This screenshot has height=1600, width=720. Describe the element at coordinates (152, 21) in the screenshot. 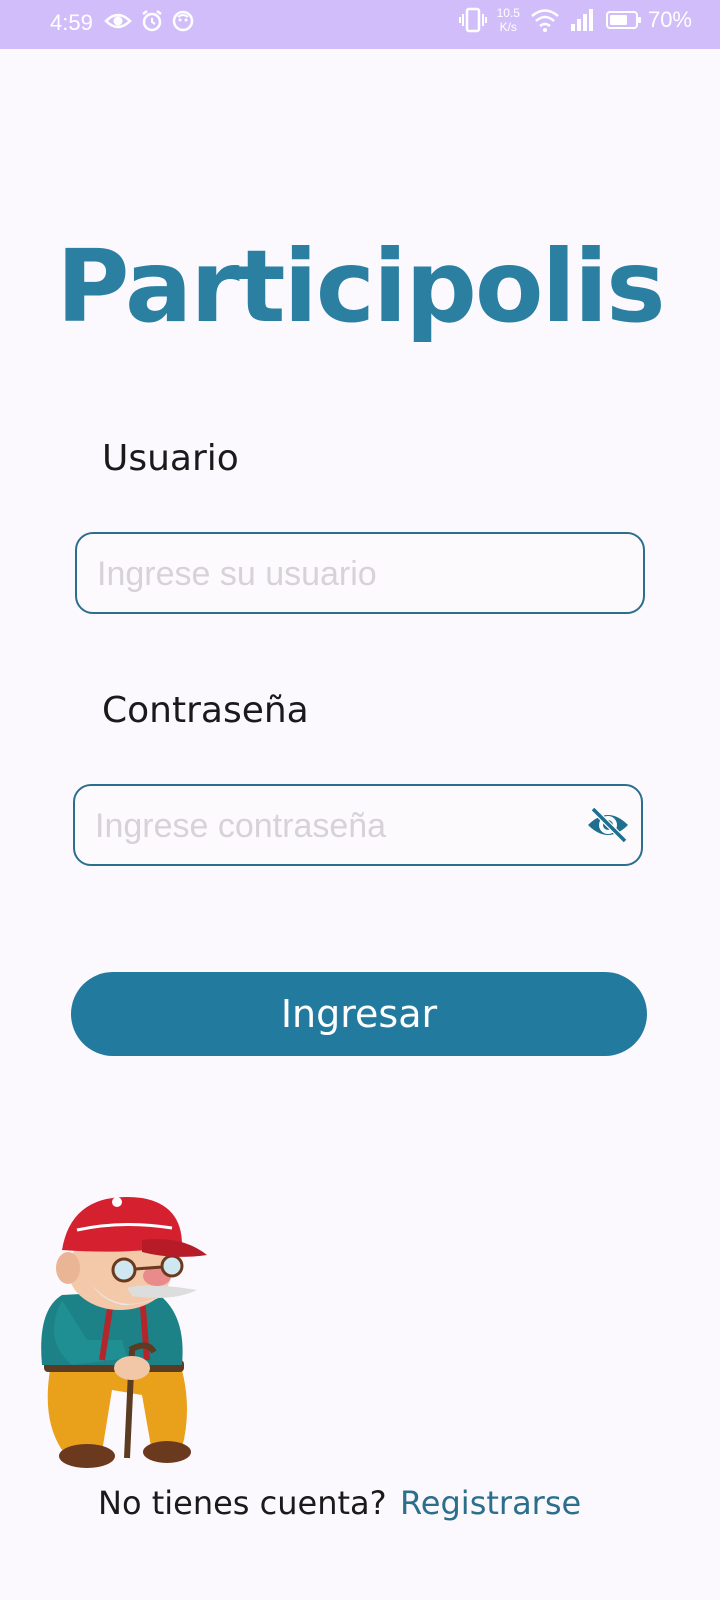

I see `alarm-icon` at that location.